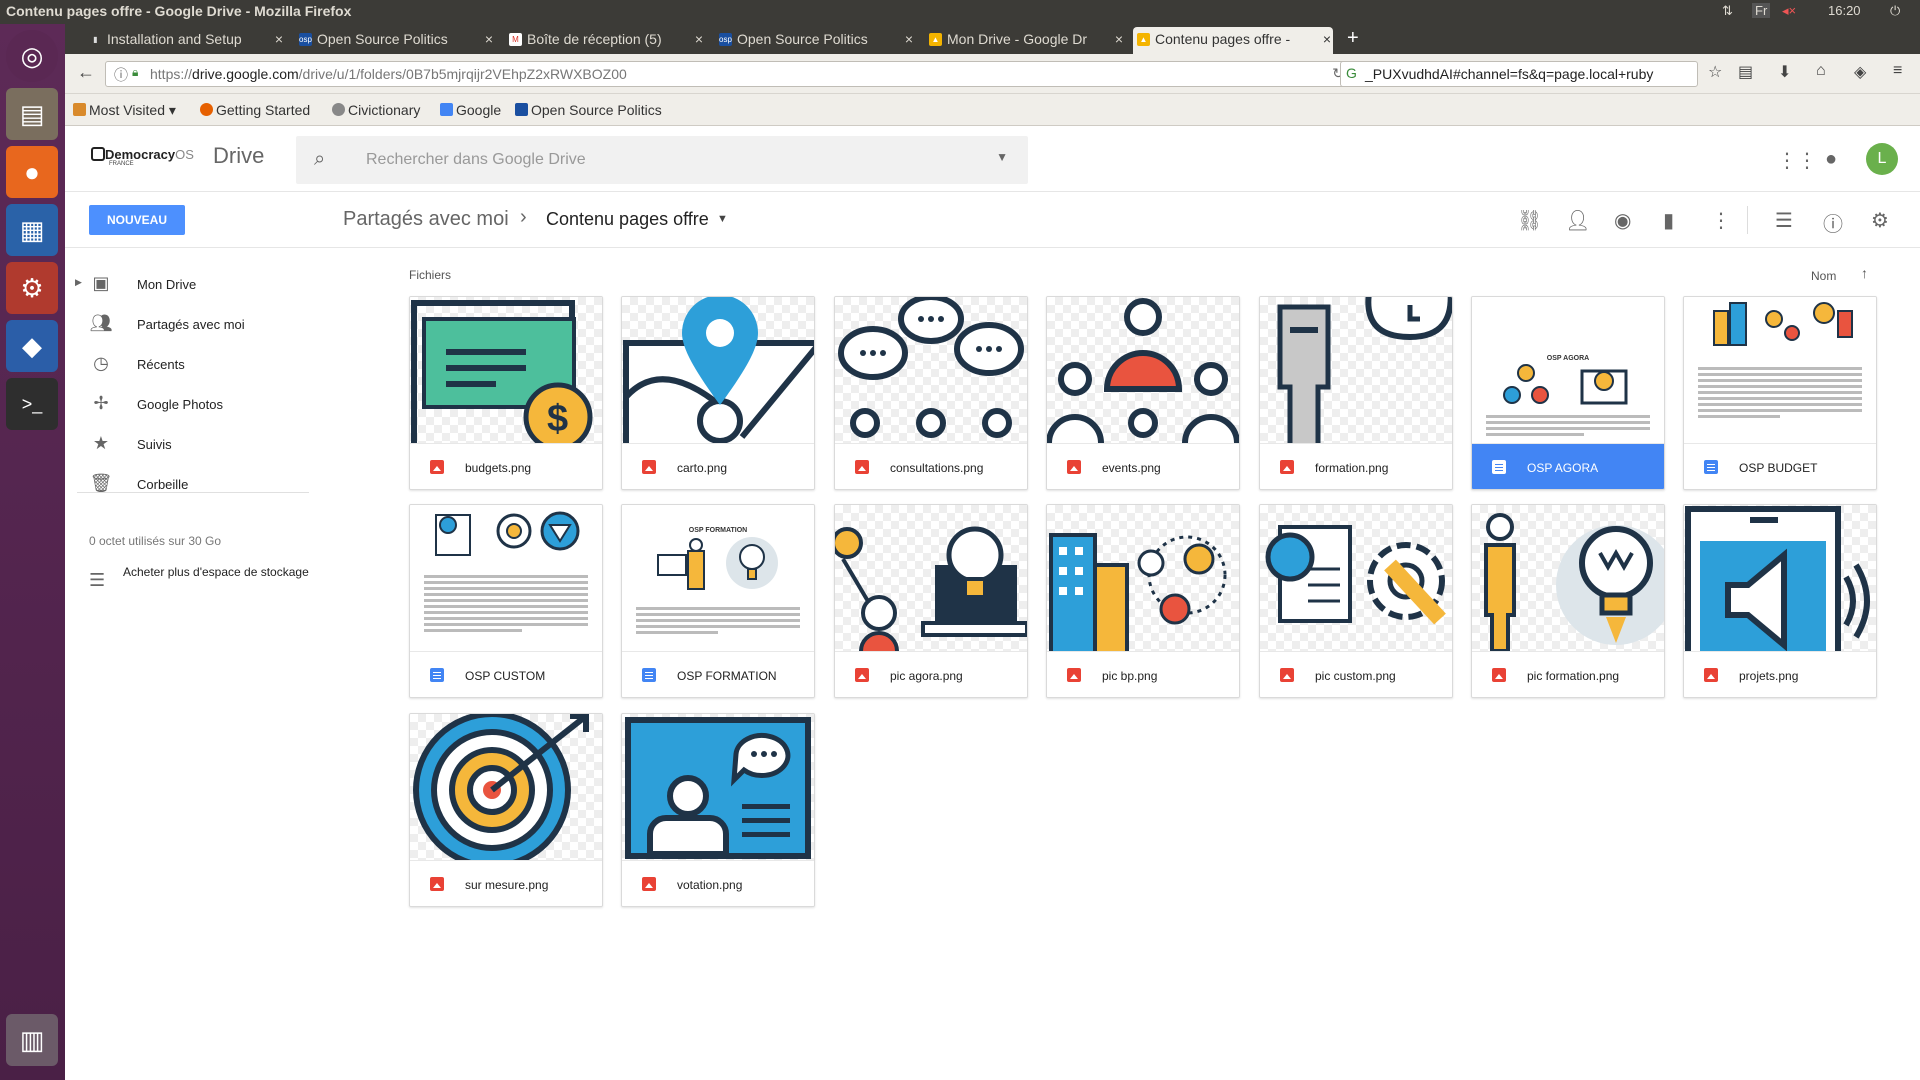 This screenshot has height=1080, width=1920. Describe the element at coordinates (101, 403) in the screenshot. I see `photos-icon: ✢` at that location.